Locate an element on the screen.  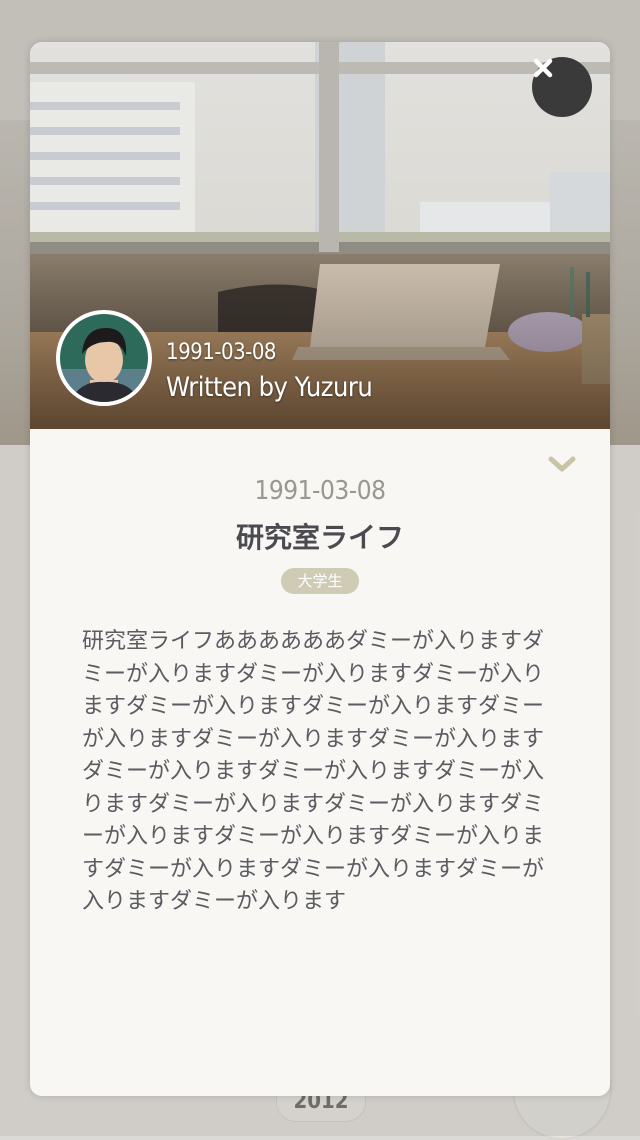
author-avatar is located at coordinates (104, 358).